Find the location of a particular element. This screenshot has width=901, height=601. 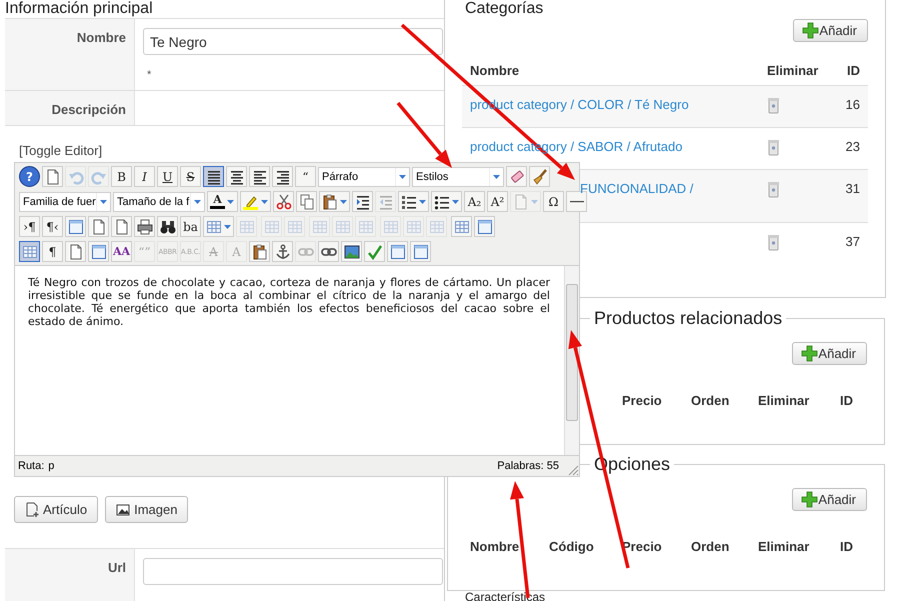

toolbar-button: ba is located at coordinates (190, 226).